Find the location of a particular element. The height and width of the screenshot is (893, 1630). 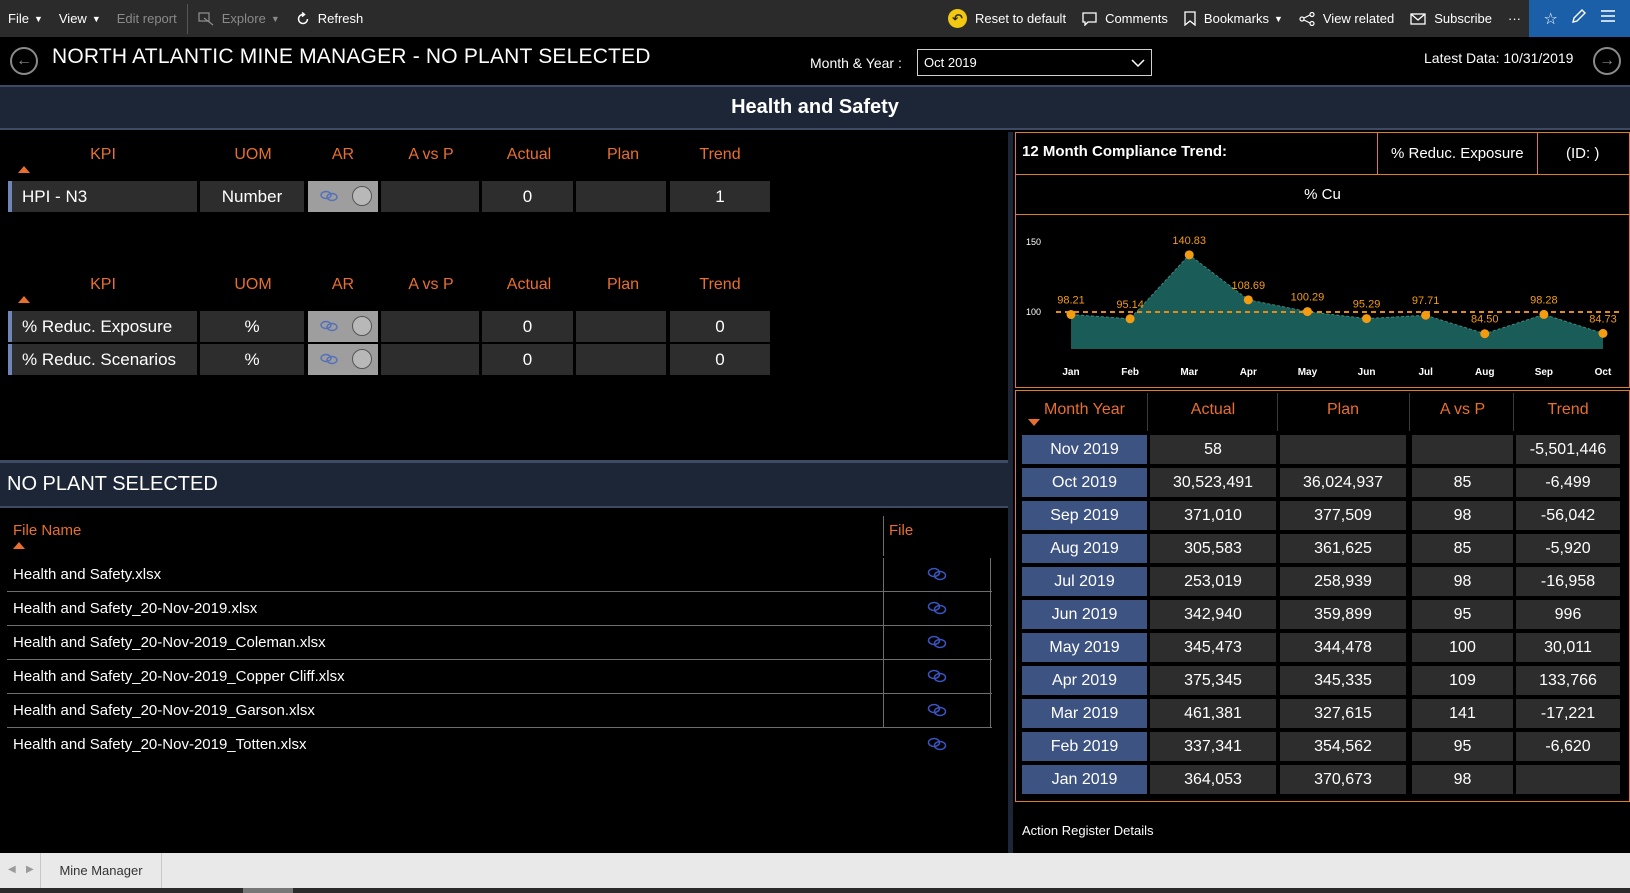

bookmarks-menu: Bookmarks ▼ is located at coordinates (1233, 18).